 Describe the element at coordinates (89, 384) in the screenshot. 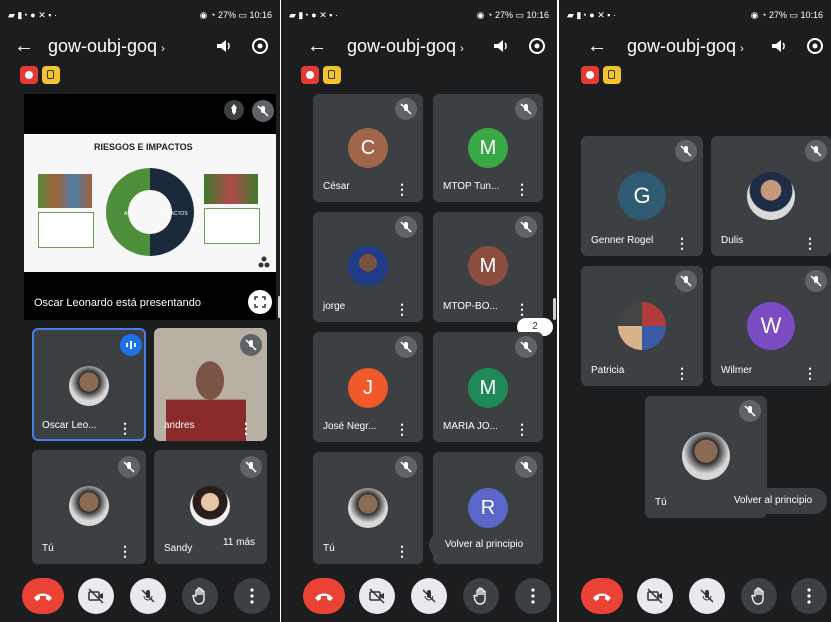

I see `participant-tile: Oscar Leo... ⋮` at that location.